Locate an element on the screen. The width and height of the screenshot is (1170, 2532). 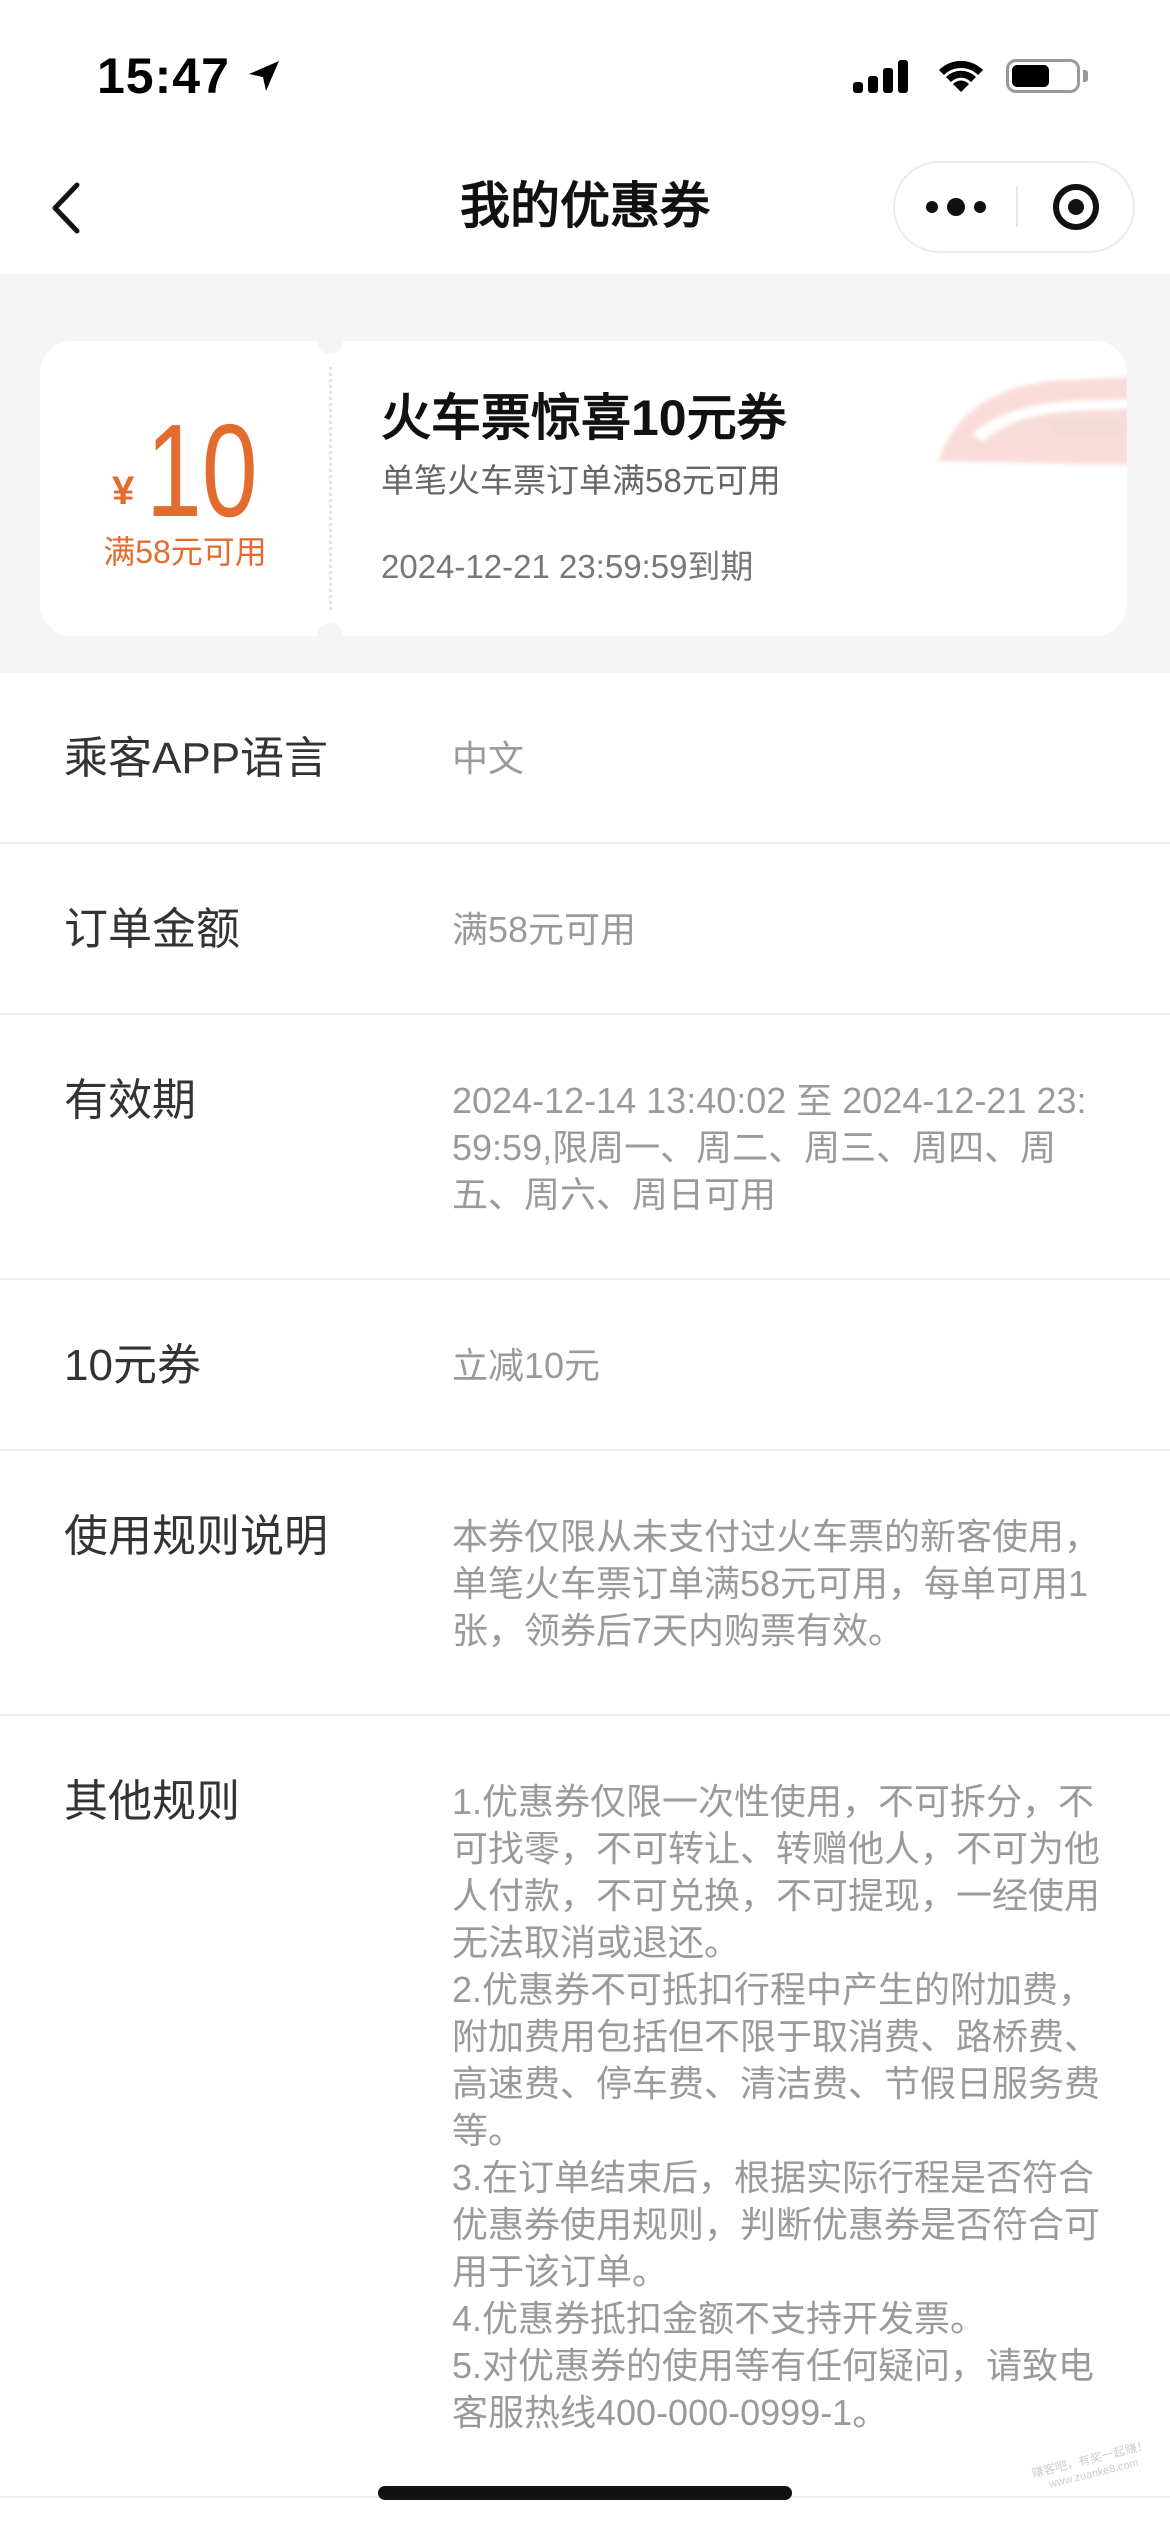
detail-value: 中文 is located at coordinates (488, 758).